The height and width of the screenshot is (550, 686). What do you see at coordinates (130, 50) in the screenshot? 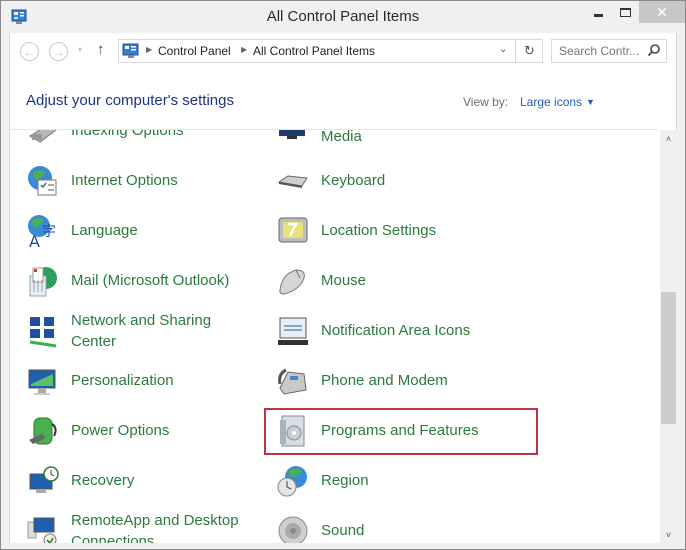
I see `control-panel-icon` at bounding box center [130, 50].